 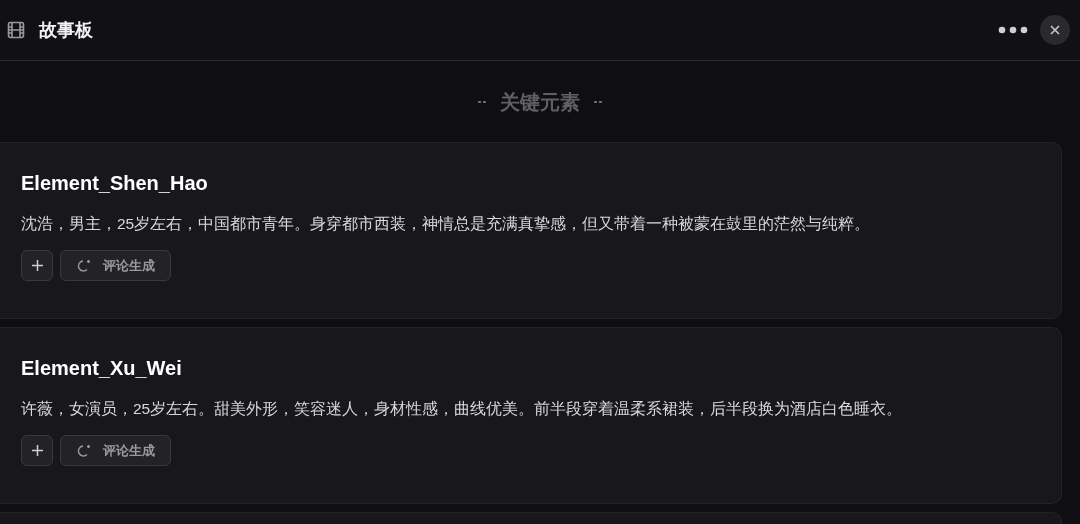 What do you see at coordinates (102, 368) in the screenshot?
I see `element-name: Element_Xu_Wei` at bounding box center [102, 368].